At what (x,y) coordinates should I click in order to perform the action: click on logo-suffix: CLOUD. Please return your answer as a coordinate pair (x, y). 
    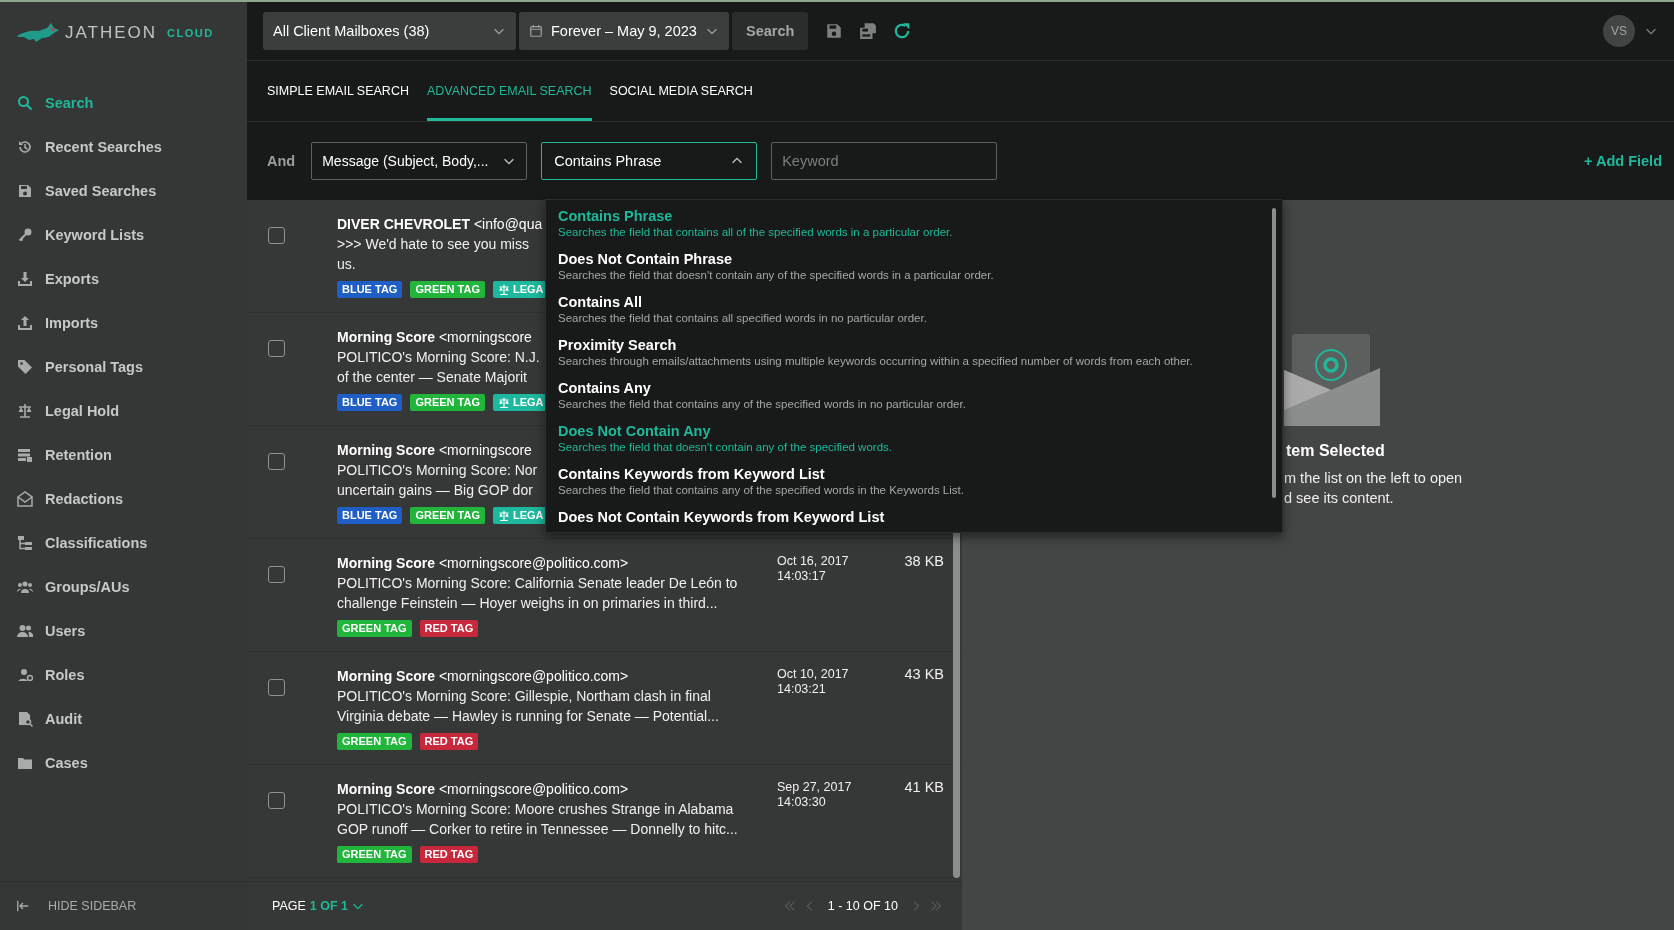
    Looking at the image, I should click on (190, 33).